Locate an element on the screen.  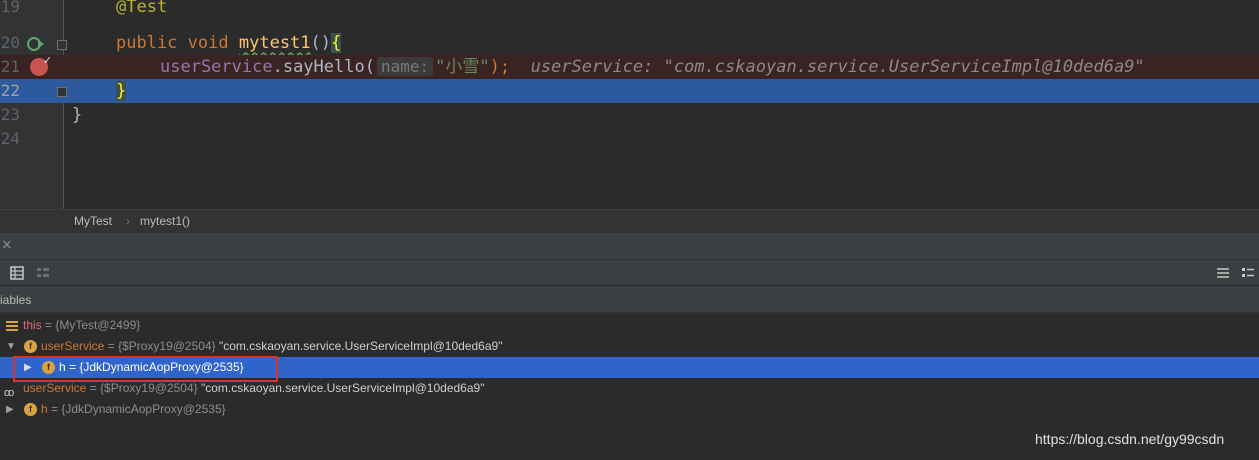
table-view-icon is located at coordinates (17, 273).